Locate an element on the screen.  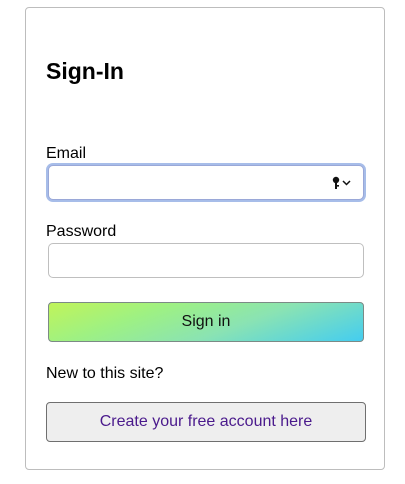
password-field-wrapper is located at coordinates (206, 260).